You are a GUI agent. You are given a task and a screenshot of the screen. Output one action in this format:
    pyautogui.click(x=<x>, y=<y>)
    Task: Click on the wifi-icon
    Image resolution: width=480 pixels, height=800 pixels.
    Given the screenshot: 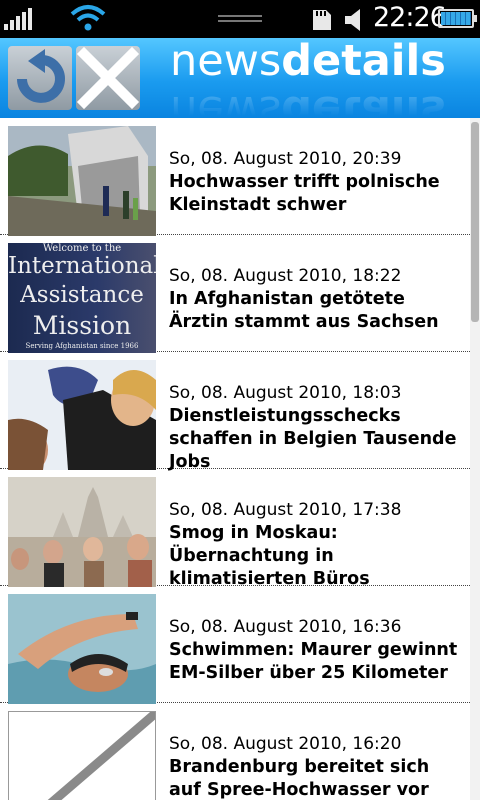 What is the action you would take?
    pyautogui.click(x=88, y=18)
    